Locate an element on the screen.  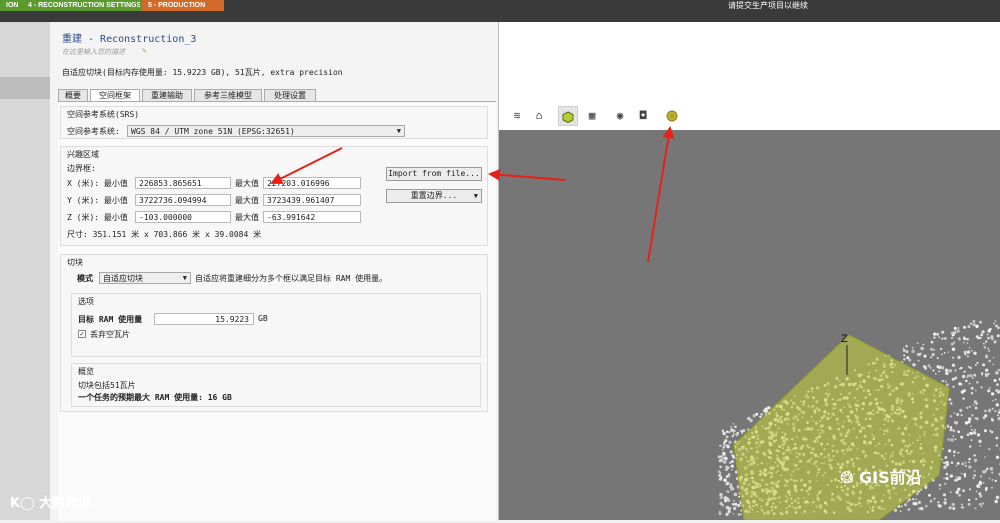
description-placeholder: 在这里输入您的描述 is located at coordinates (93, 52).